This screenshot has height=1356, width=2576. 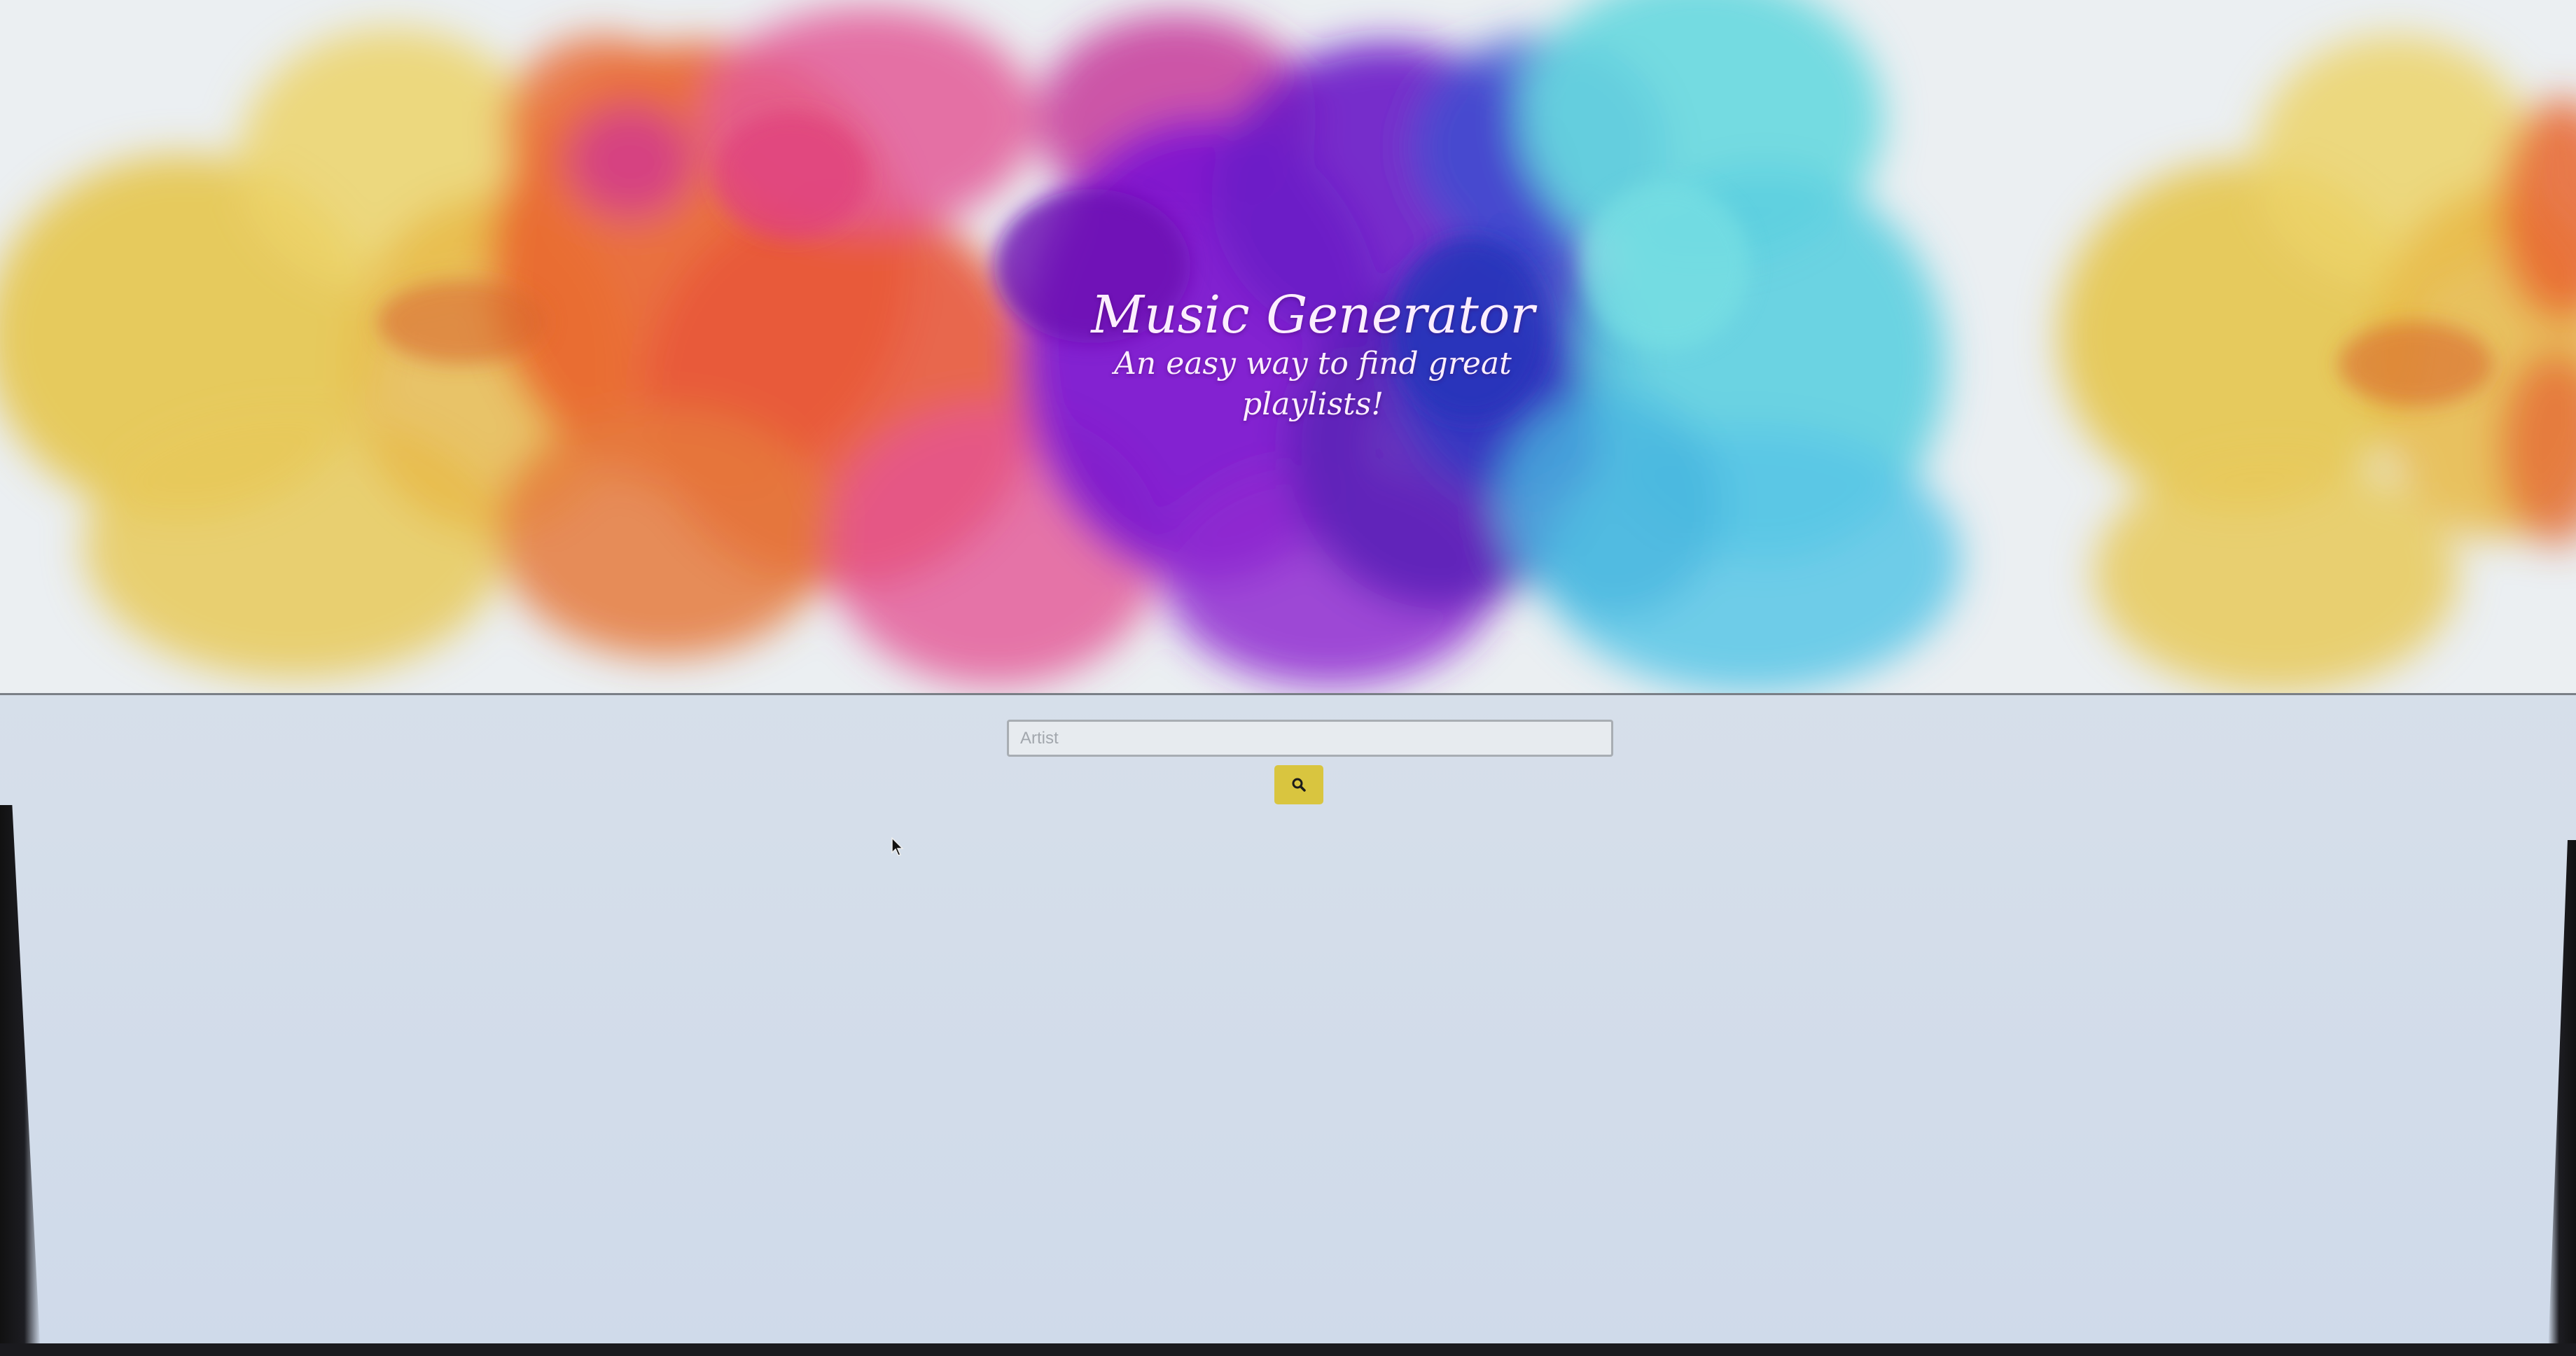 I want to click on search-icon, so click(x=1299, y=785).